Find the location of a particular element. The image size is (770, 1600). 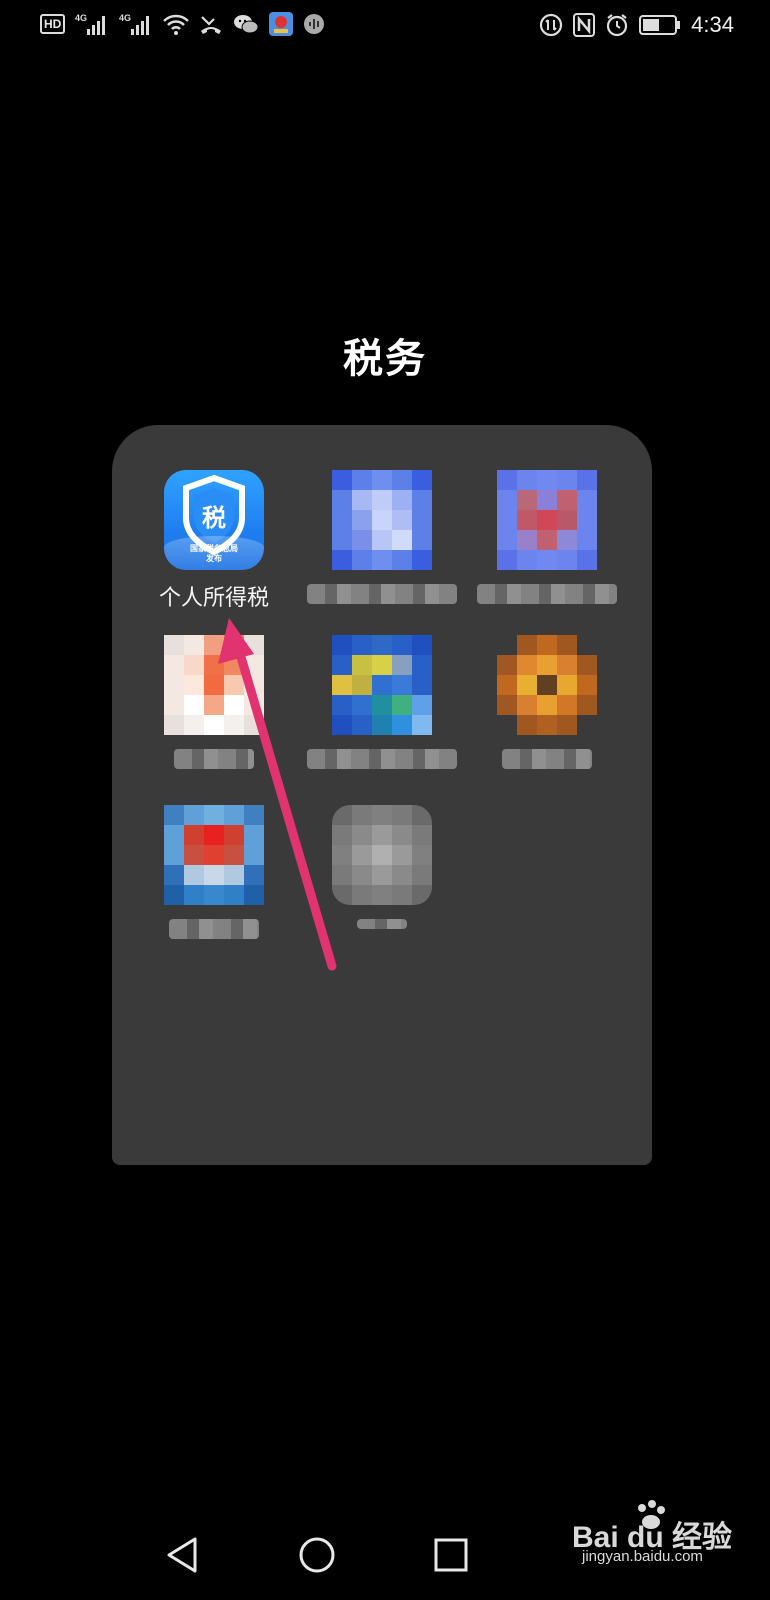

data-saver-icon is located at coordinates (551, 25).